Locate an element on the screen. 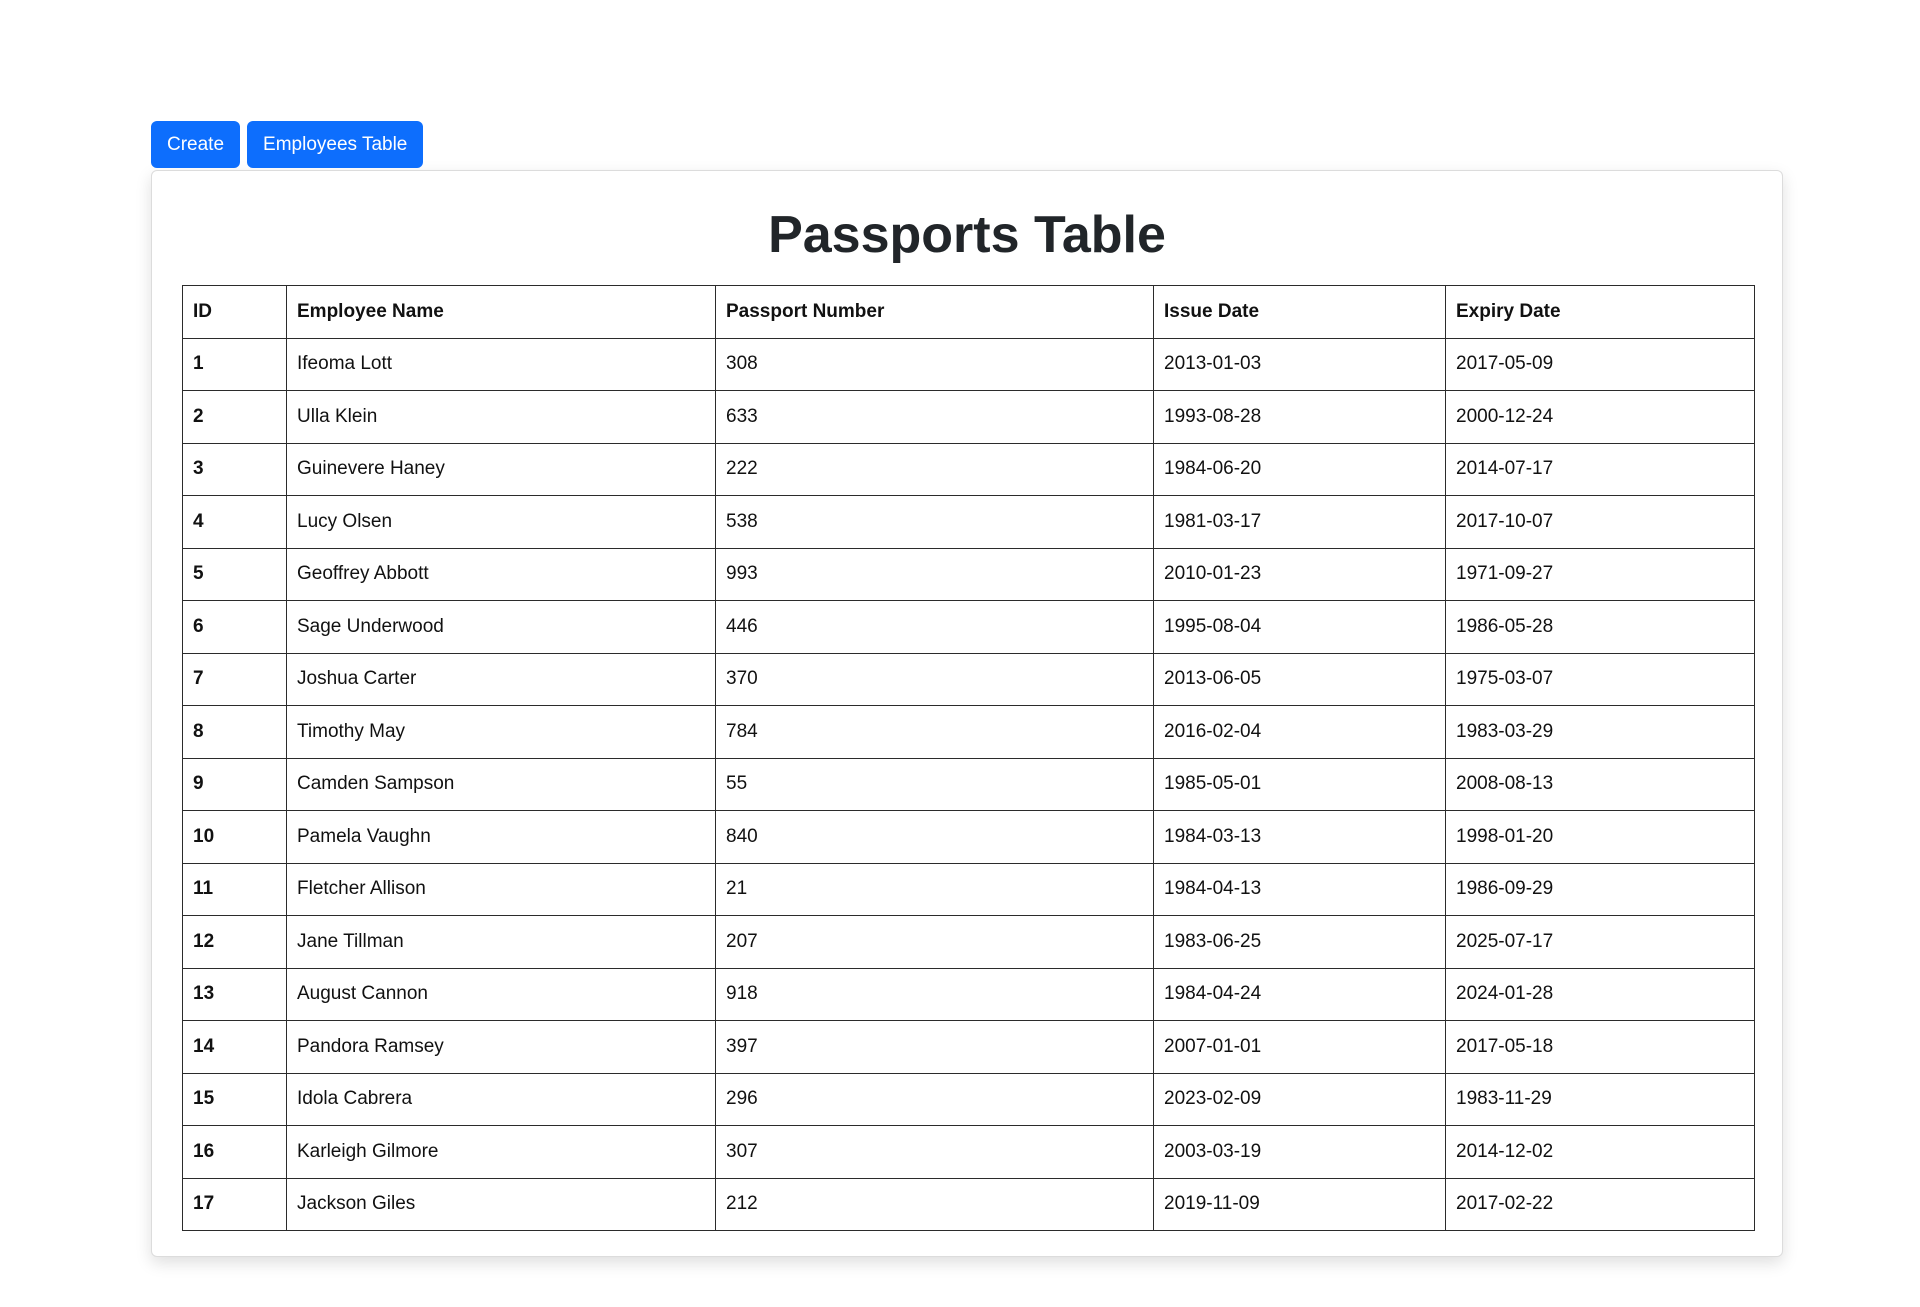 Image resolution: width=1920 pixels, height=1307 pixels. cell-id: 16 is located at coordinates (234, 1152).